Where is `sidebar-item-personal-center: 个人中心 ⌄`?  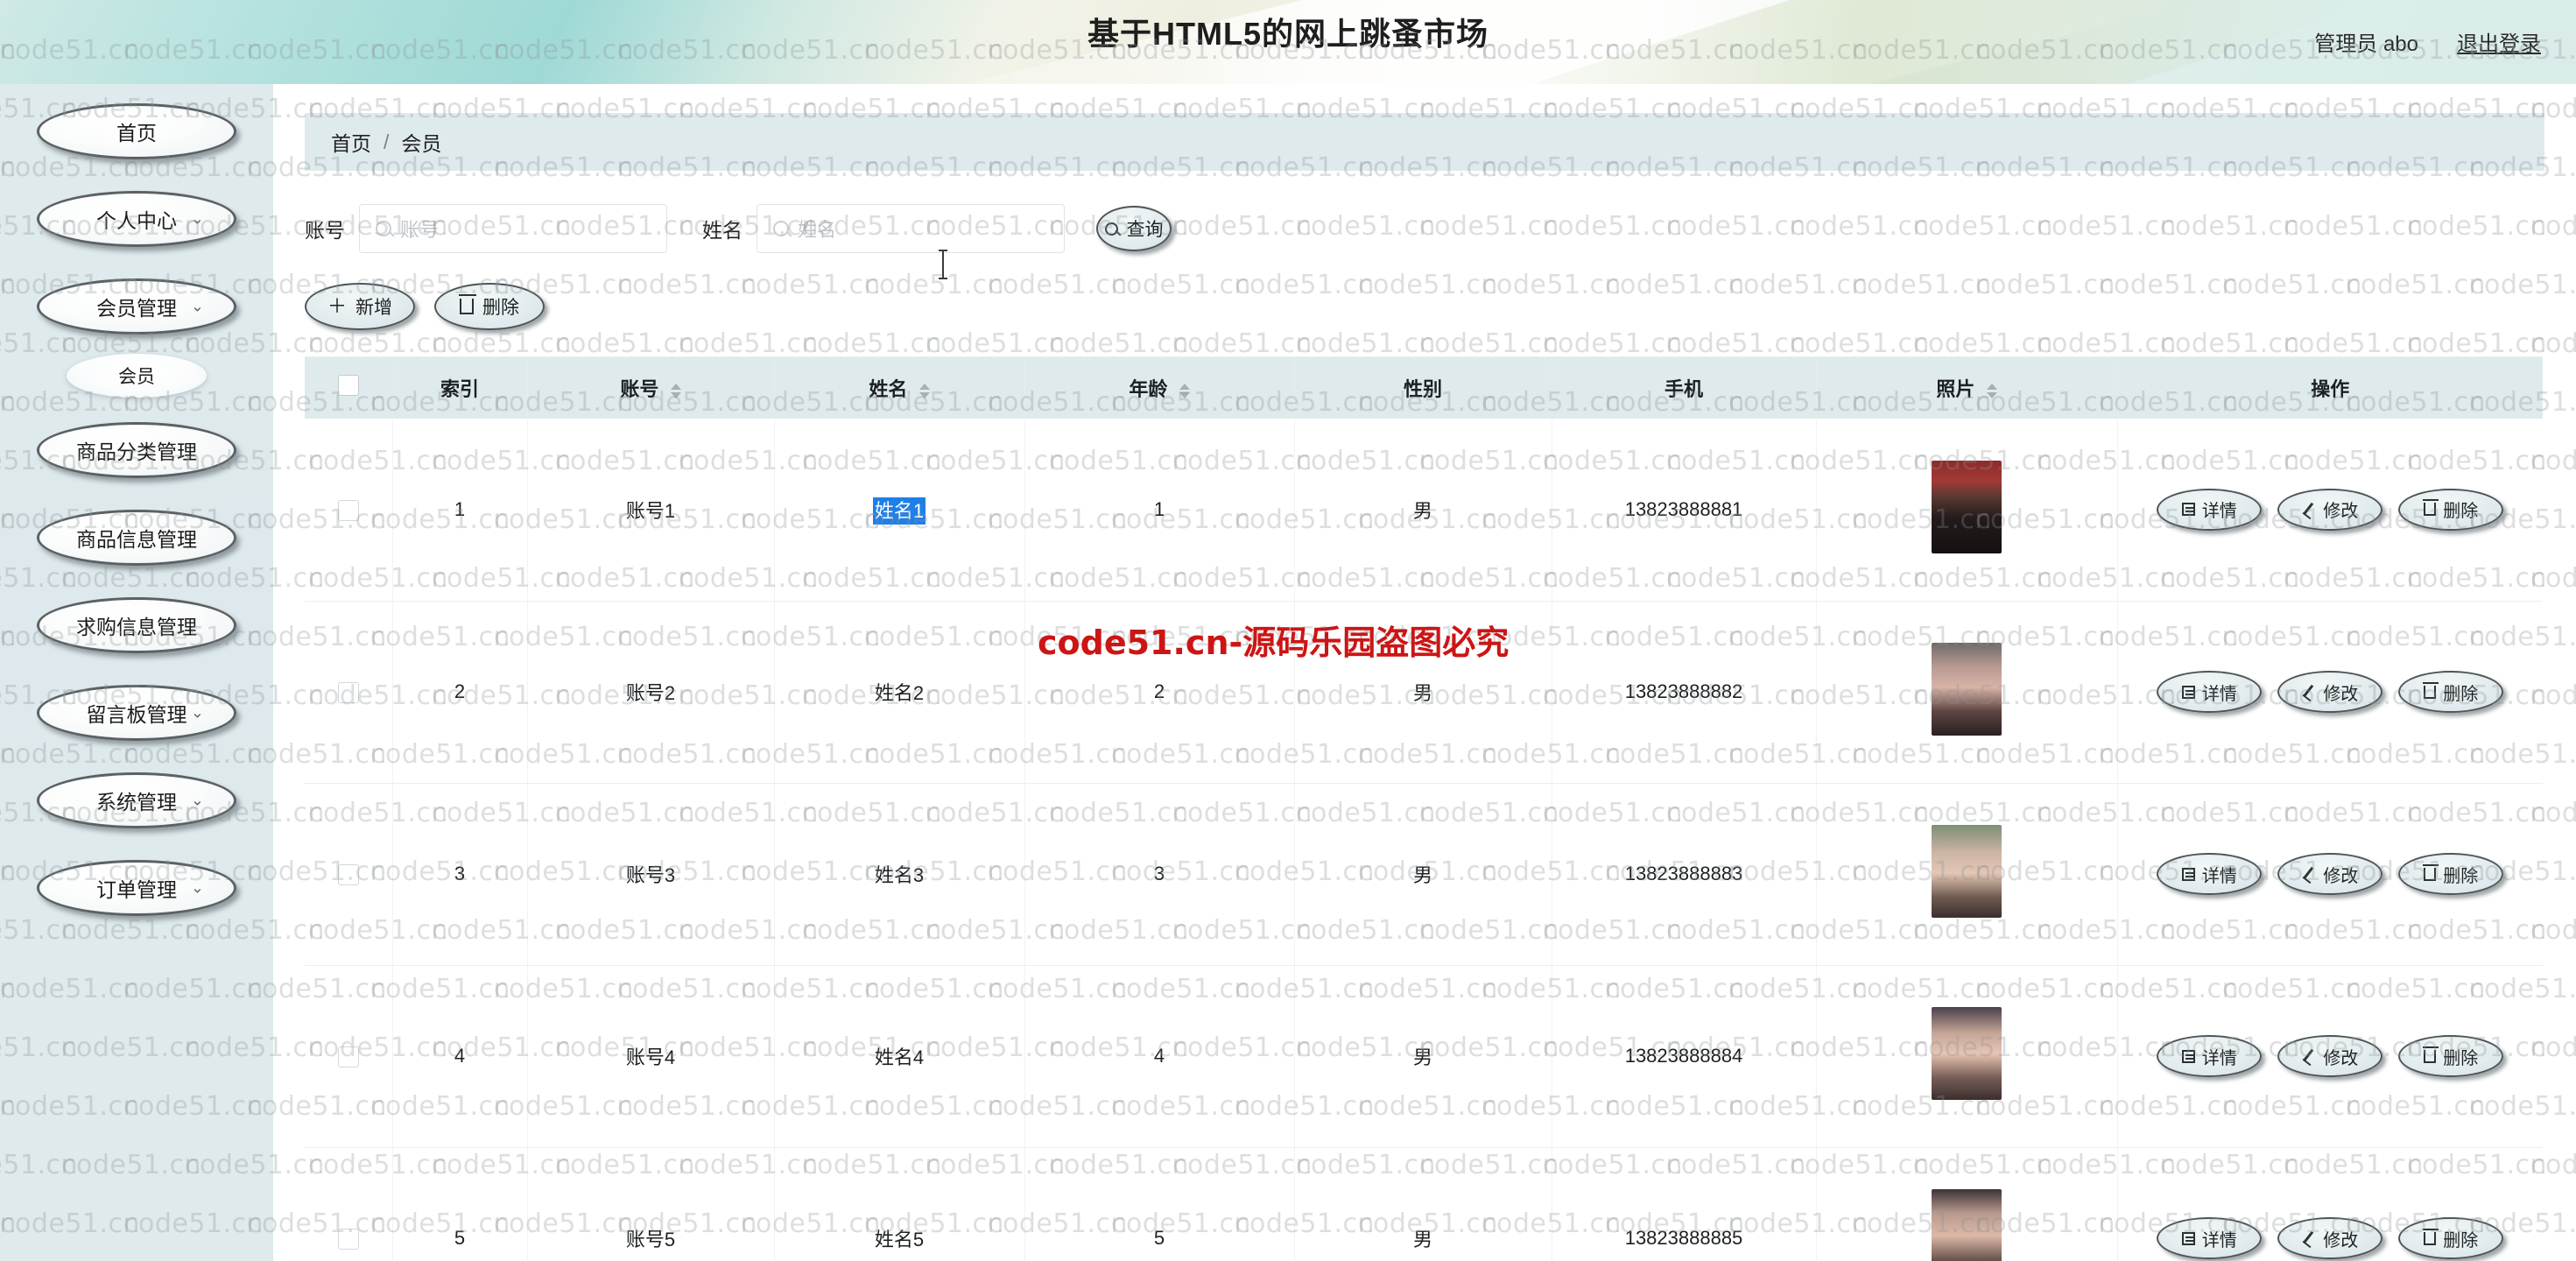
sidebar-item-personal-center: 个人中心 ⌄ is located at coordinates (136, 219).